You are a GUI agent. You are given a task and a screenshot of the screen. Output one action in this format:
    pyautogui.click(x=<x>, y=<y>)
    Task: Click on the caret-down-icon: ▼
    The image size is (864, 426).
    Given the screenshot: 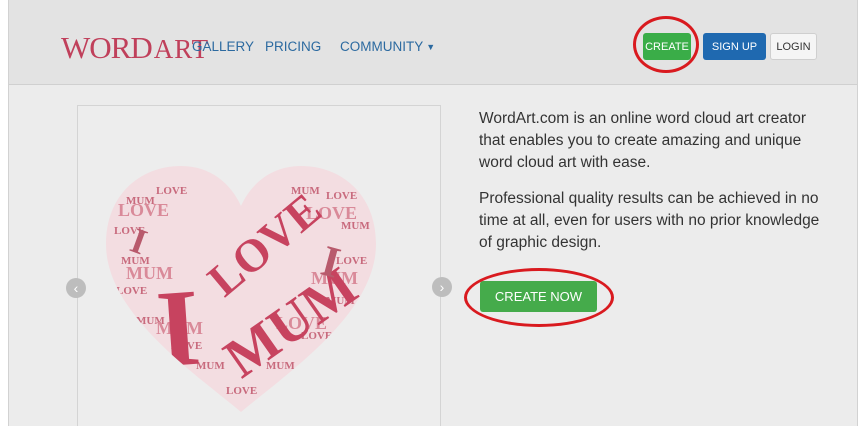 What is the action you would take?
    pyautogui.click(x=431, y=47)
    